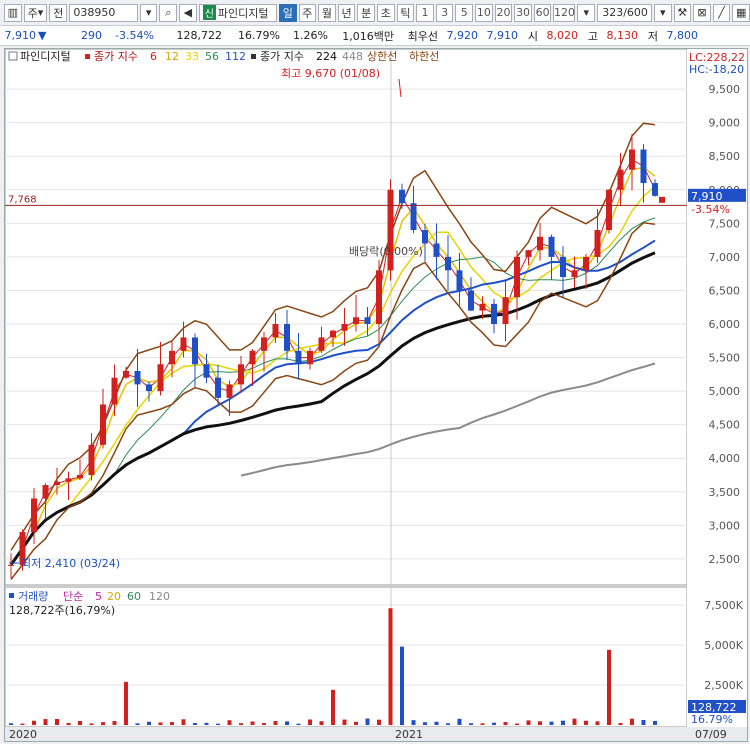 Image resolution: width=750 pixels, height=744 pixels. Describe the element at coordinates (484, 12) in the screenshot. I see `interval-10: 10` at that location.